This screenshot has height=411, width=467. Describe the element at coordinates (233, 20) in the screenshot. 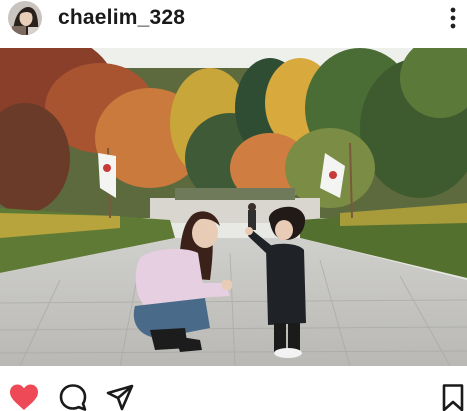

I see `post-header: chaelim_328` at that location.